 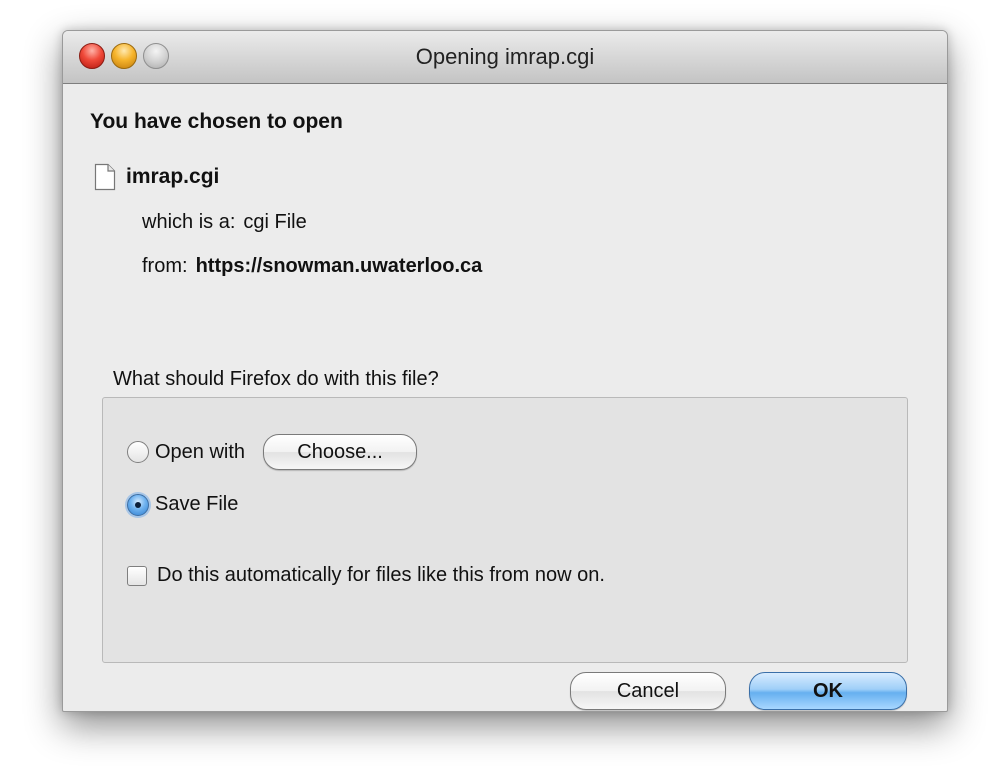 I want to click on document-icon, so click(x=105, y=177).